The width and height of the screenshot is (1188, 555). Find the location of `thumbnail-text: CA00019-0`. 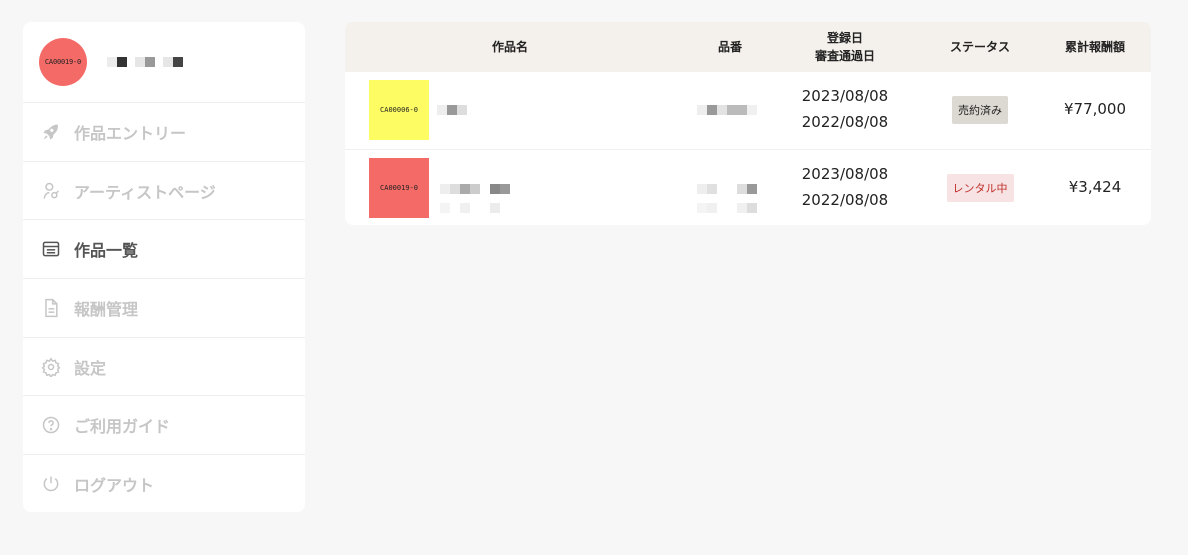

thumbnail-text: CA00019-0 is located at coordinates (399, 187).